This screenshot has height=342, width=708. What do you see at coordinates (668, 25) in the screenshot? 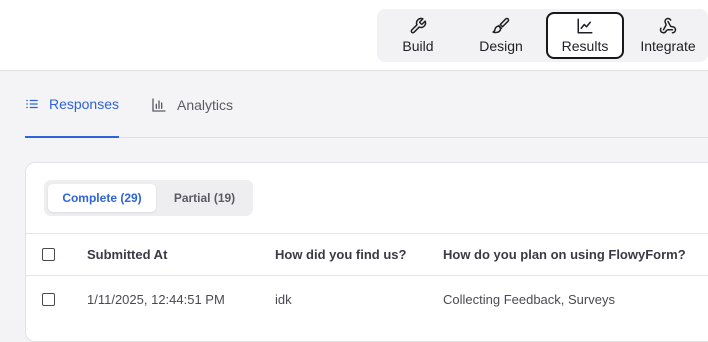
I see `webhook-icon` at bounding box center [668, 25].